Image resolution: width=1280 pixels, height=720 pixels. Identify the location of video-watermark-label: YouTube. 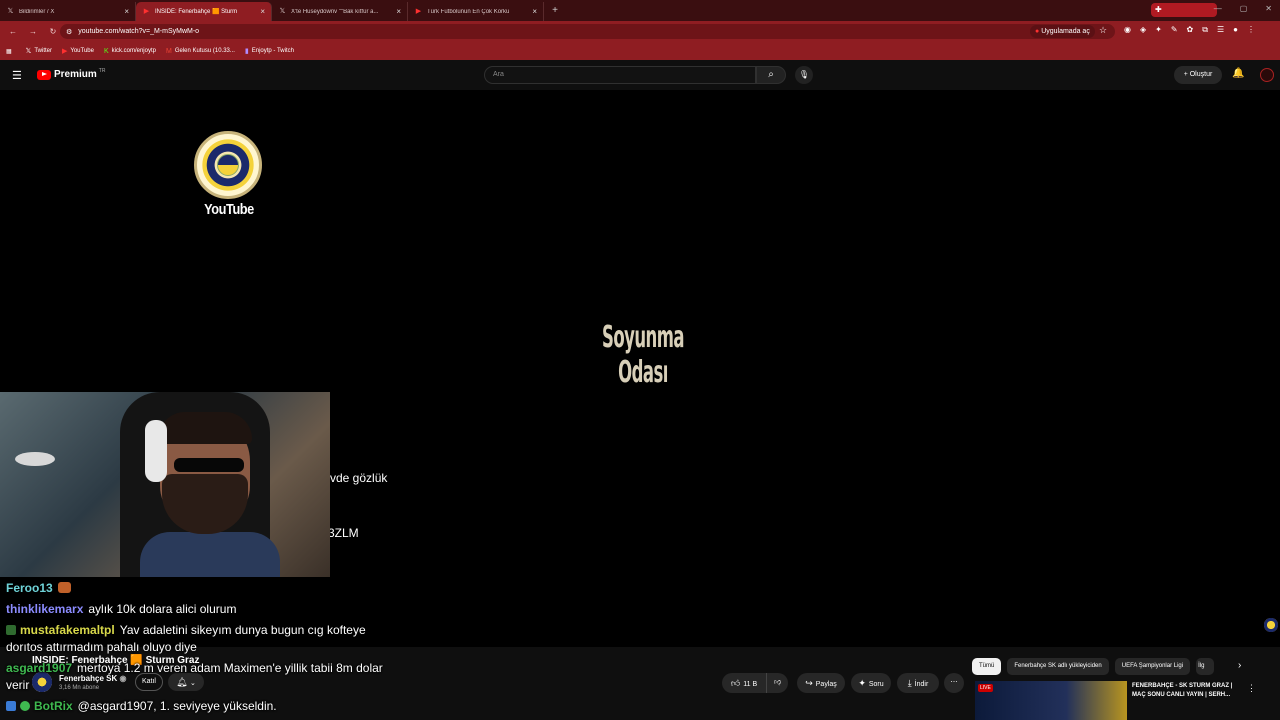
(229, 209).